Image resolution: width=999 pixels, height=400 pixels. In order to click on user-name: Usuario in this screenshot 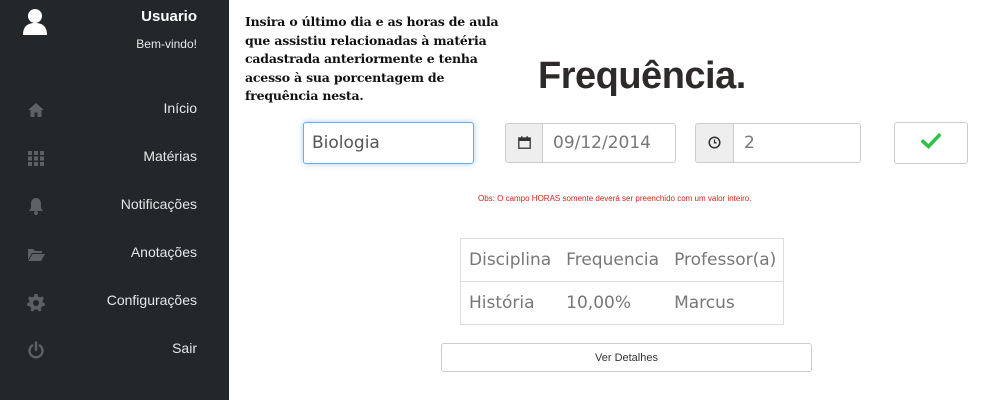, I will do `click(169, 16)`.